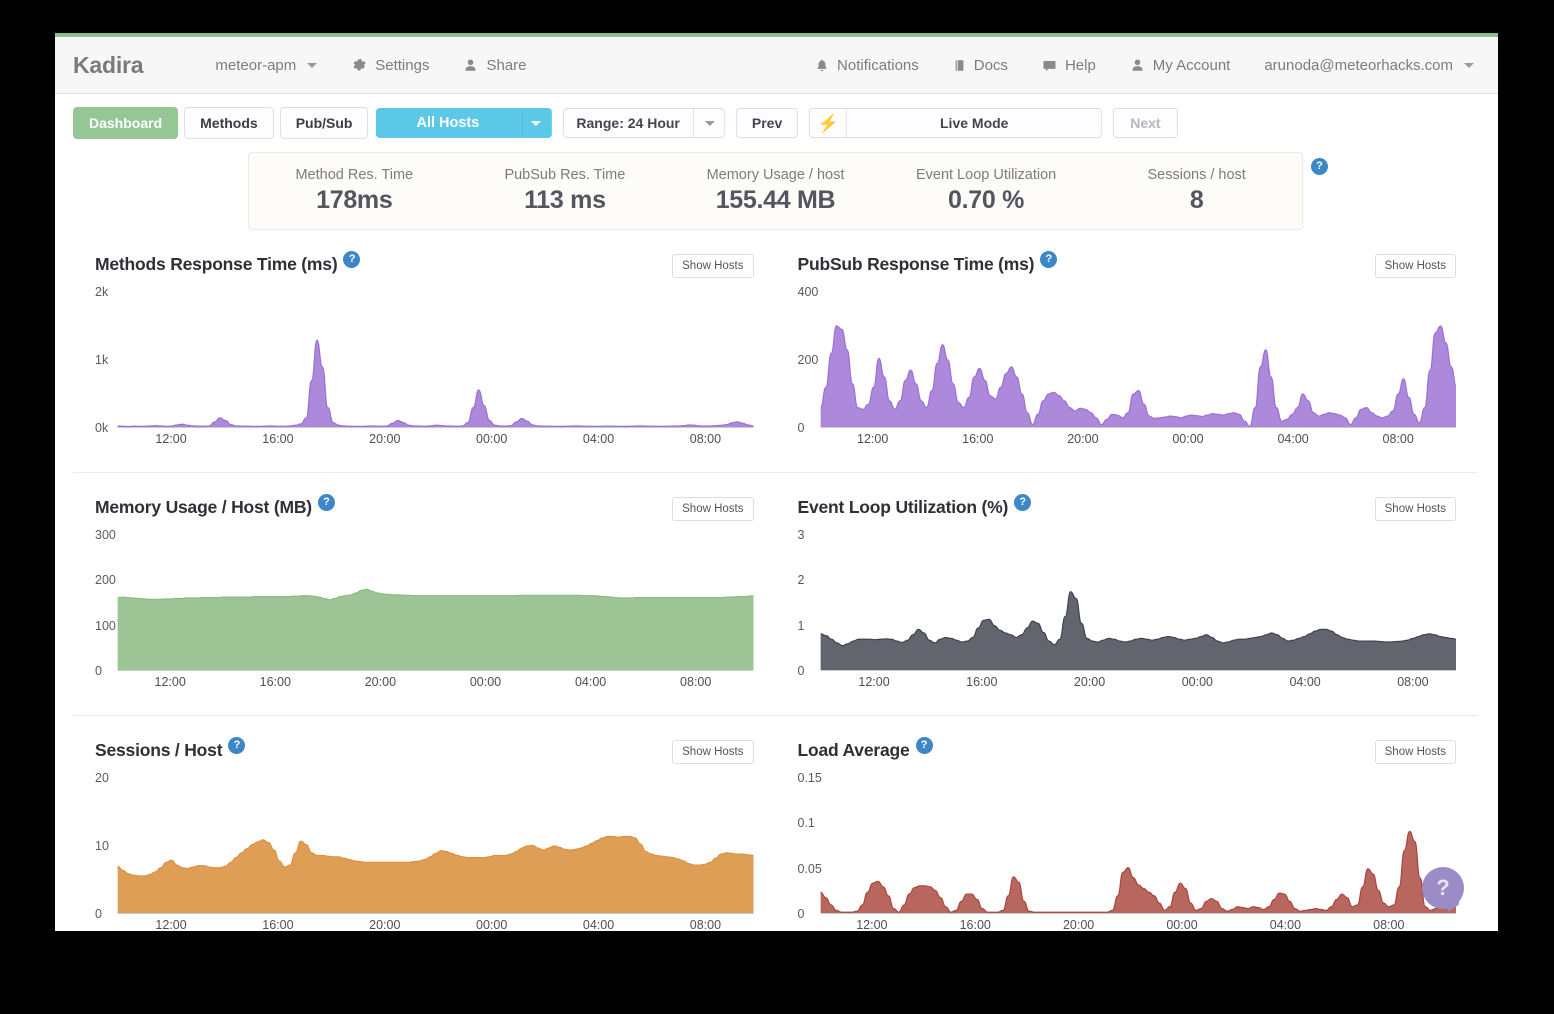  What do you see at coordinates (975, 123) in the screenshot?
I see `live-mode-button: Live Mode` at bounding box center [975, 123].